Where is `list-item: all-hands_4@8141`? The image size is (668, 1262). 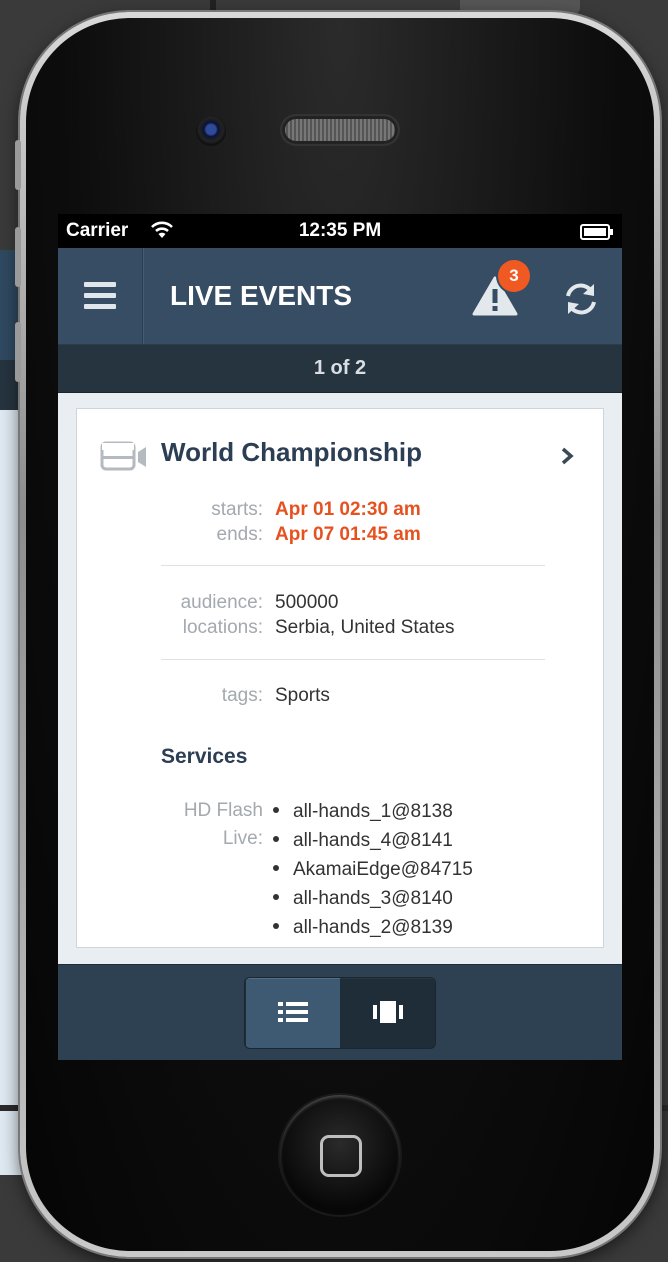 list-item: all-hands_4@8141 is located at coordinates (373, 840).